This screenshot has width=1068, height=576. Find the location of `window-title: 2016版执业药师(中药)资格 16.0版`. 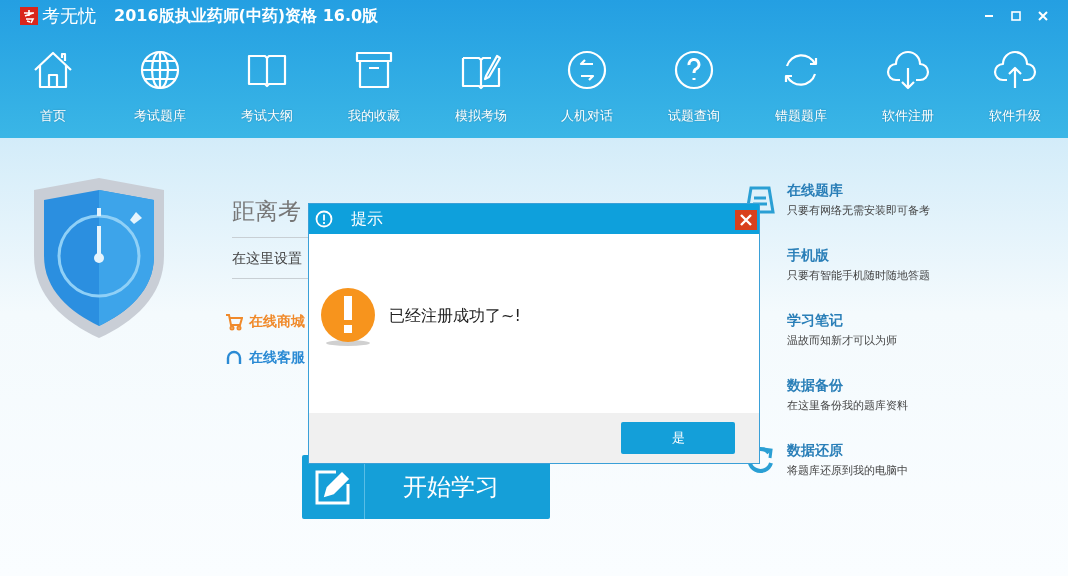

window-title: 2016版执业药师(中药)资格 16.0版 is located at coordinates (246, 16).